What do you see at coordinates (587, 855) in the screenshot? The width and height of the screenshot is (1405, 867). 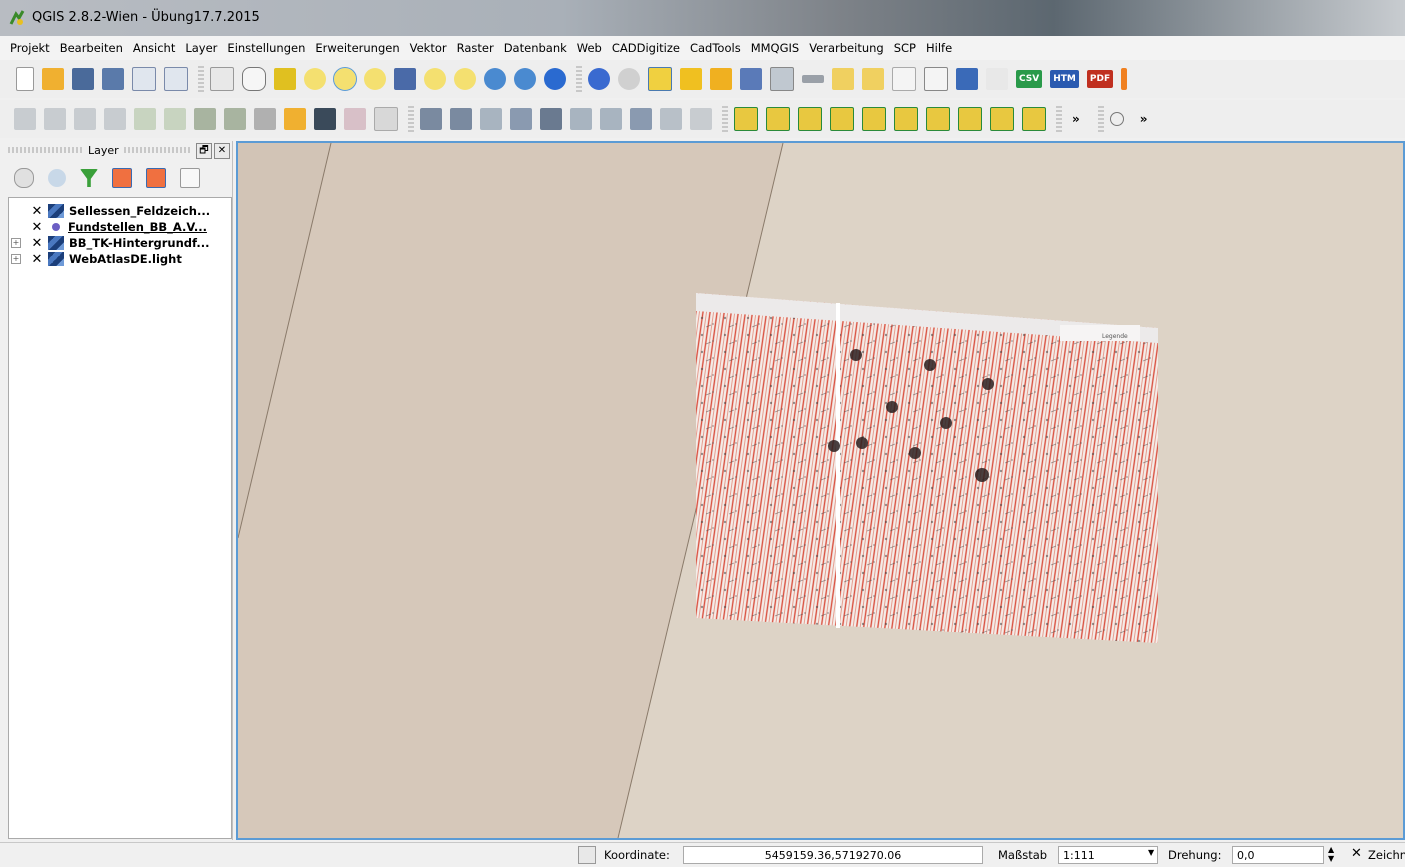 I see `coordinate-toggle-icon` at bounding box center [587, 855].